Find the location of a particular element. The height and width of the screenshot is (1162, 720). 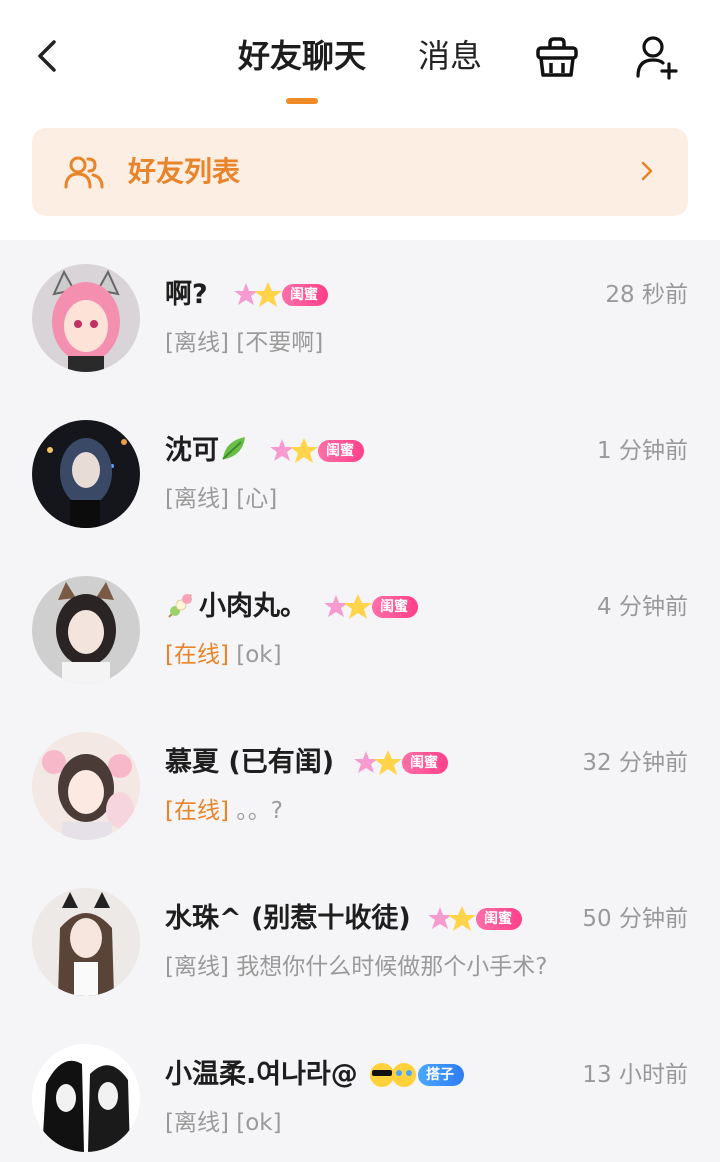

relation-badge: 搭子 is located at coordinates (416, 1075).